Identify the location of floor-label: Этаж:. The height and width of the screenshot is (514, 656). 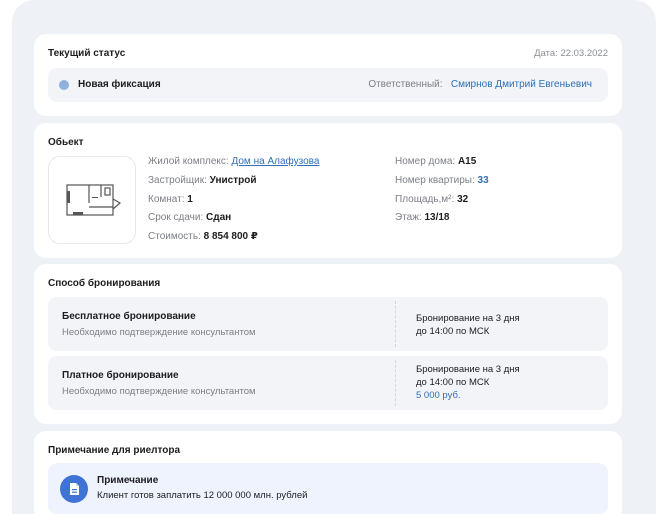
(408, 217).